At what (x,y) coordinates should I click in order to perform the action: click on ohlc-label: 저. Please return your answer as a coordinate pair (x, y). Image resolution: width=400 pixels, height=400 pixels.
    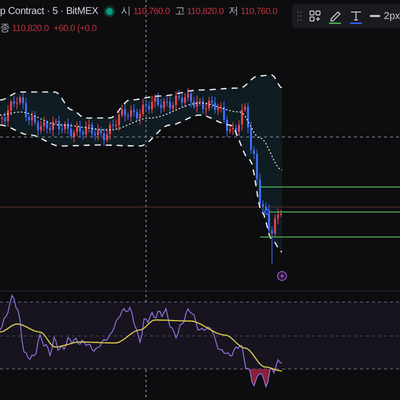
    Looking at the image, I should click on (233, 11).